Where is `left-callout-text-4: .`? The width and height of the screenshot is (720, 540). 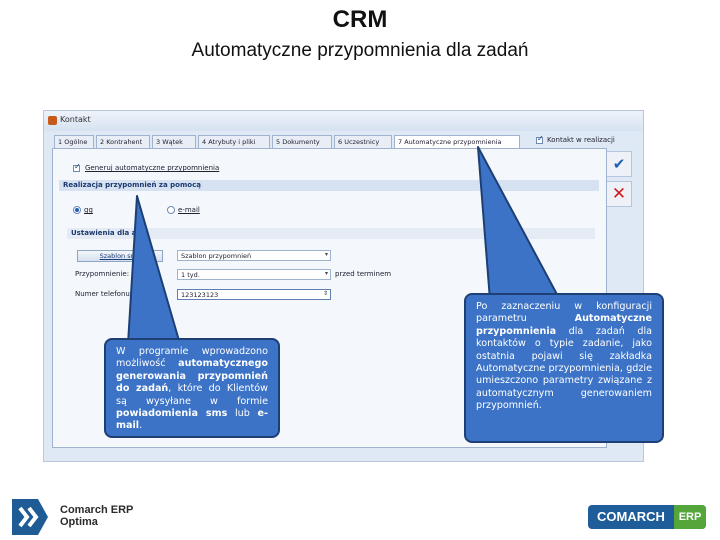
left-callout-text-4: . is located at coordinates (141, 426).